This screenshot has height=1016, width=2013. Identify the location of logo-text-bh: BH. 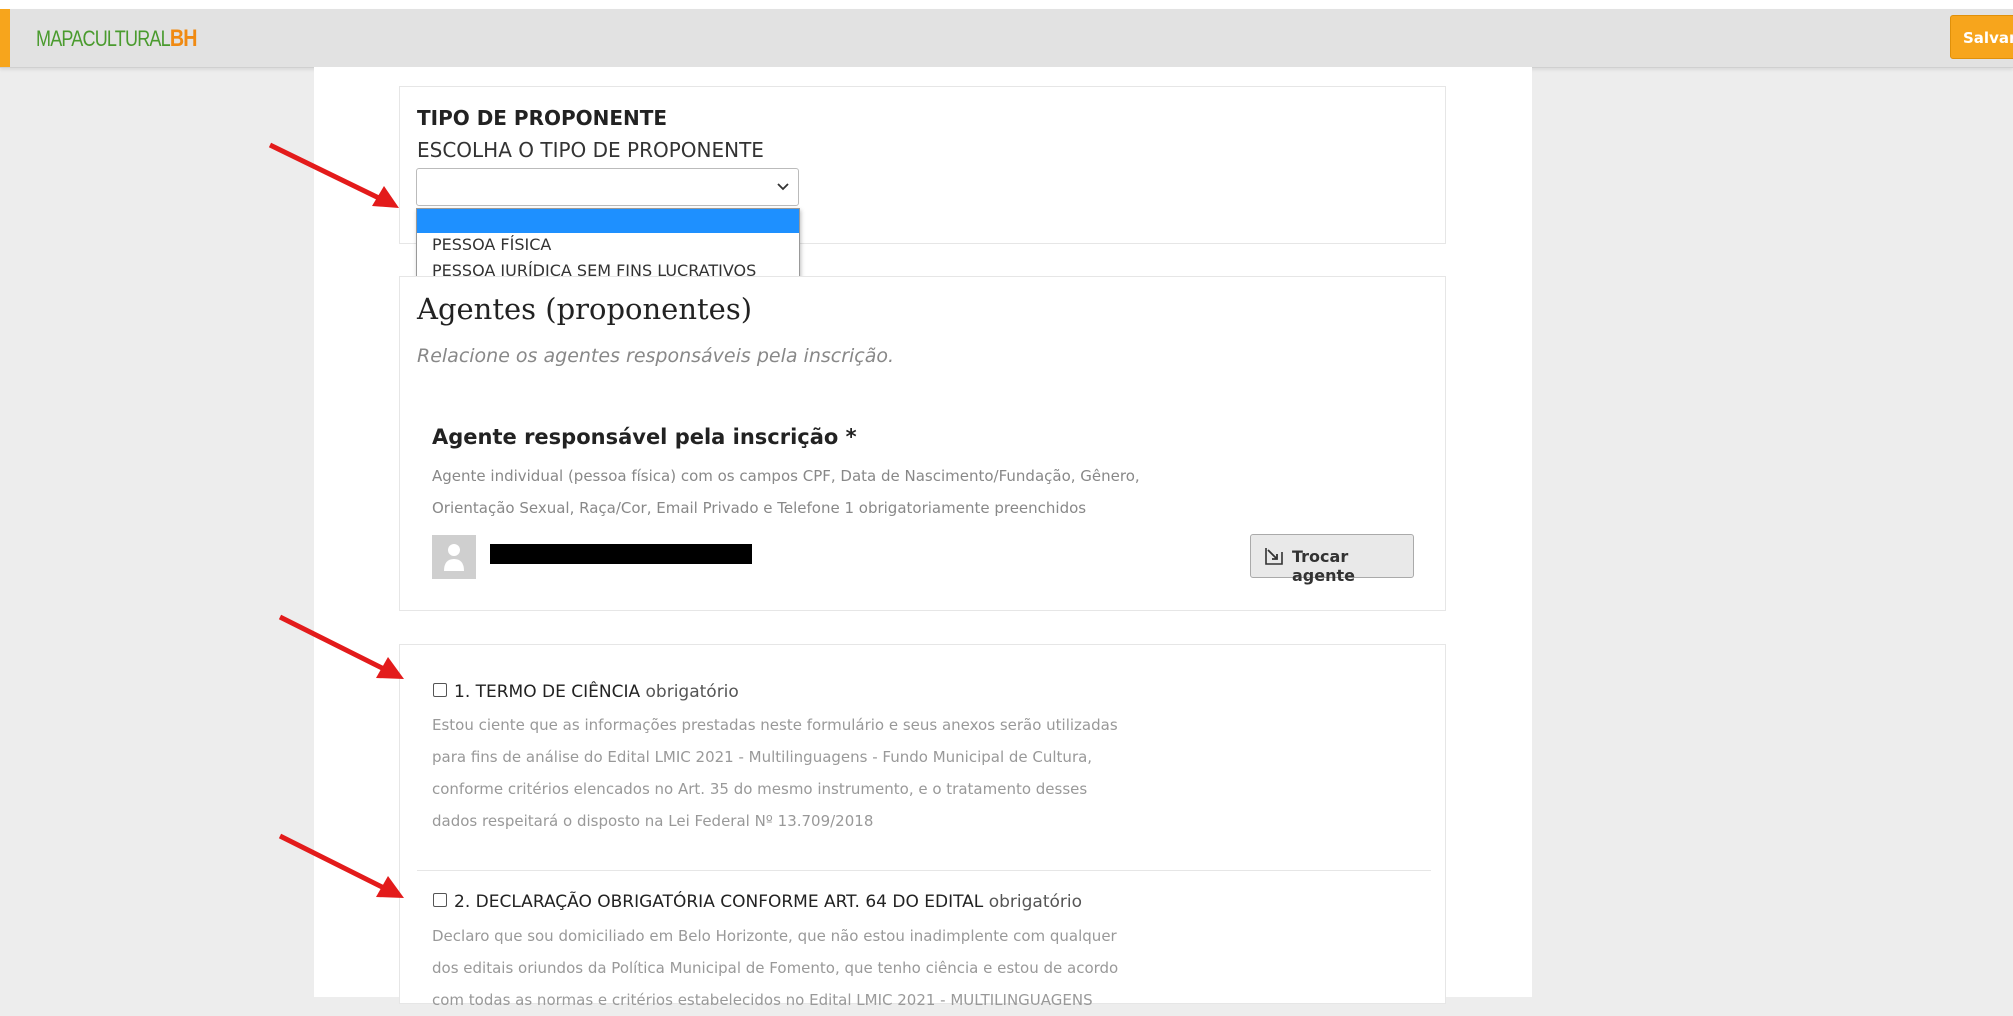
(183, 38).